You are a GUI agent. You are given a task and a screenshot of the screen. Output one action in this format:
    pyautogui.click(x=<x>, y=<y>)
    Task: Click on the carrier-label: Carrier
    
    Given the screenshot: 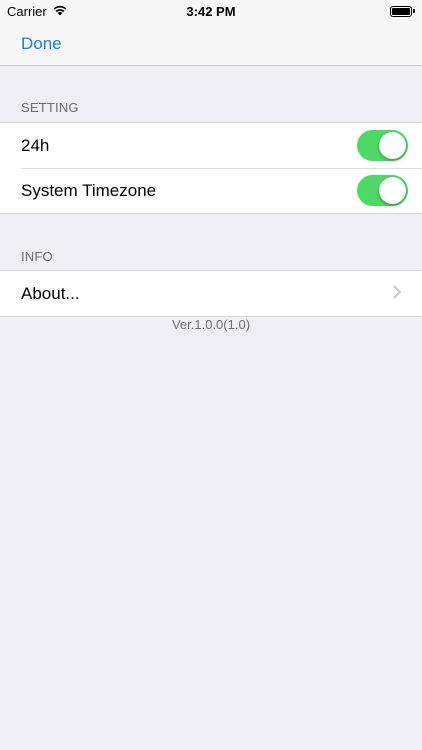 What is the action you would take?
    pyautogui.click(x=27, y=11)
    